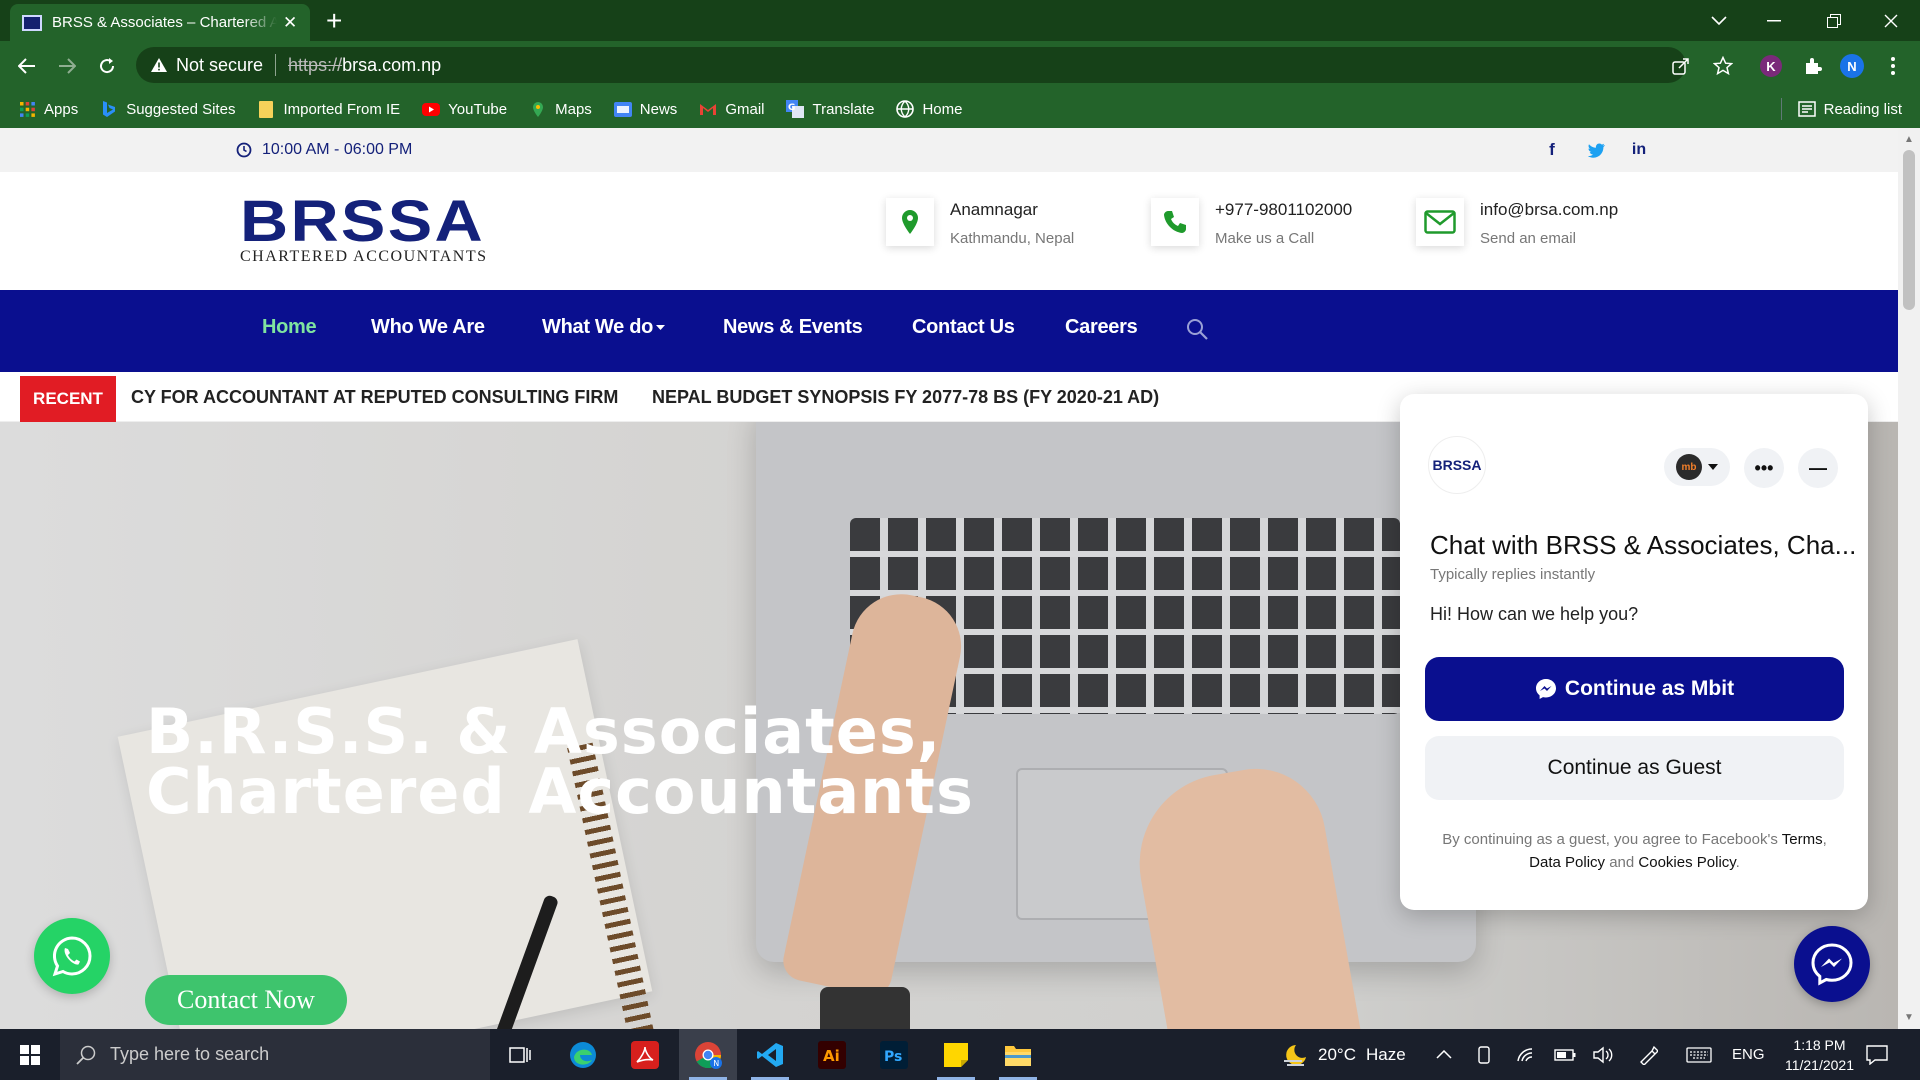 The image size is (1920, 1080). I want to click on nav-who-we-are: Who We Are, so click(428, 327).